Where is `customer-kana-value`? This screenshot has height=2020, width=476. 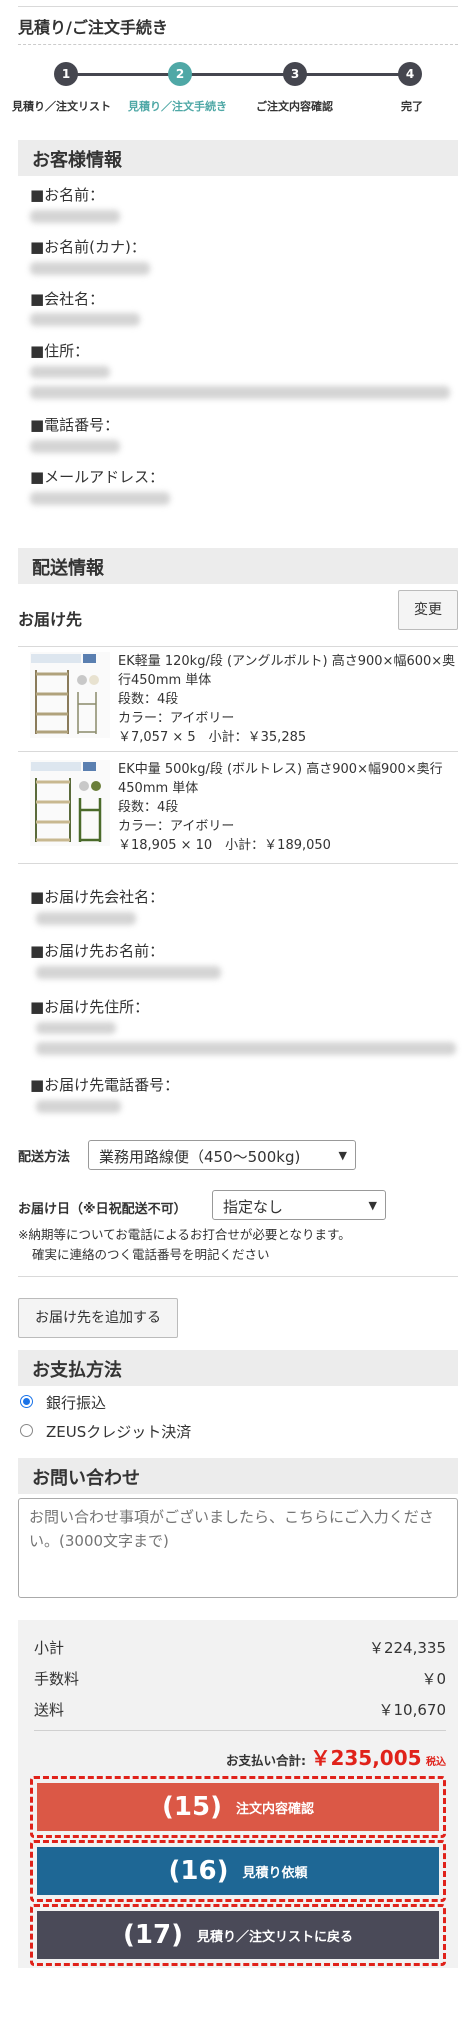
customer-kana-value is located at coordinates (90, 268).